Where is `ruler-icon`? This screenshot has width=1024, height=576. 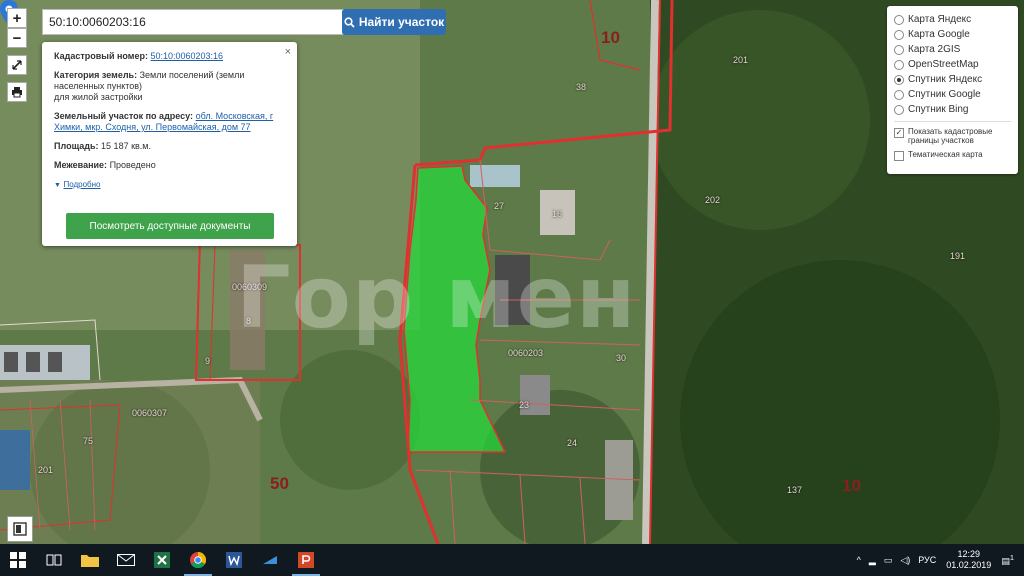
ruler-icon is located at coordinates (17, 65).